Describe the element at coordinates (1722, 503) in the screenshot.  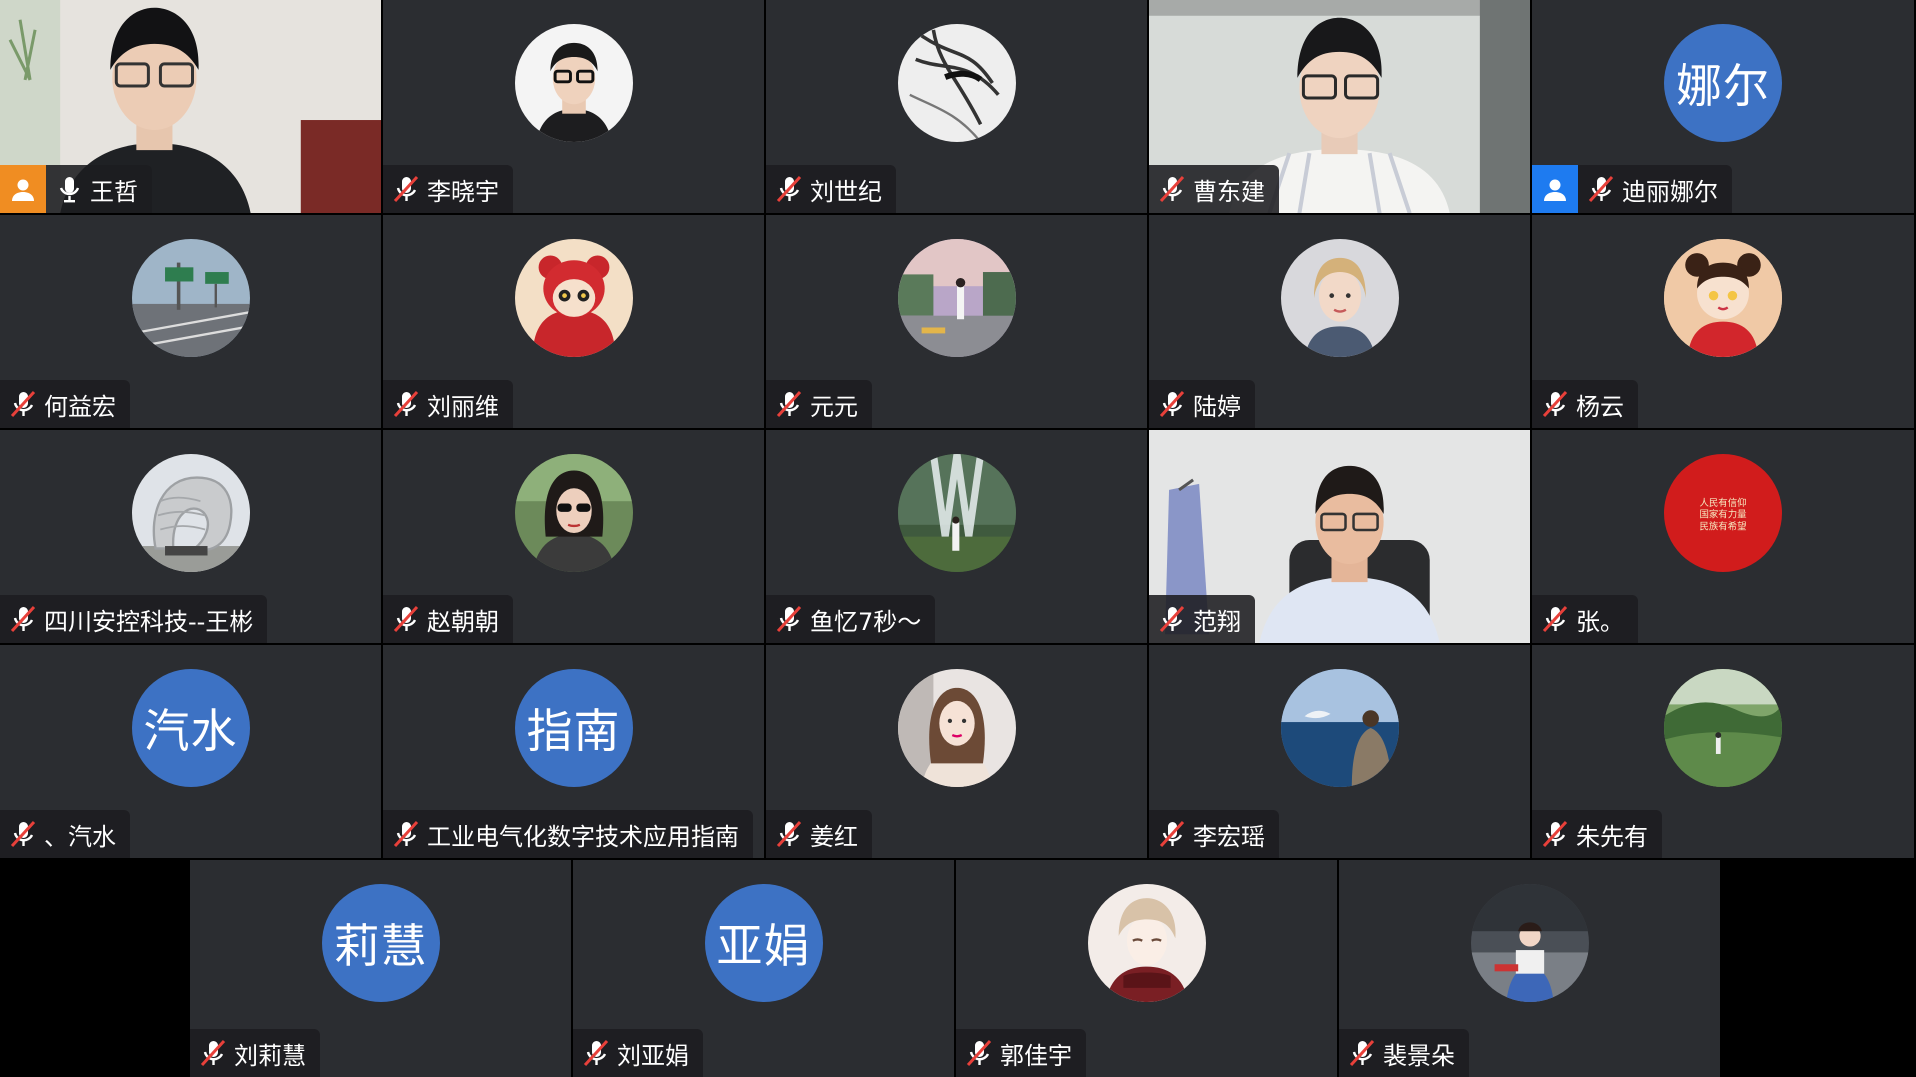
I see `avatar-caption: 人民有信仰` at that location.